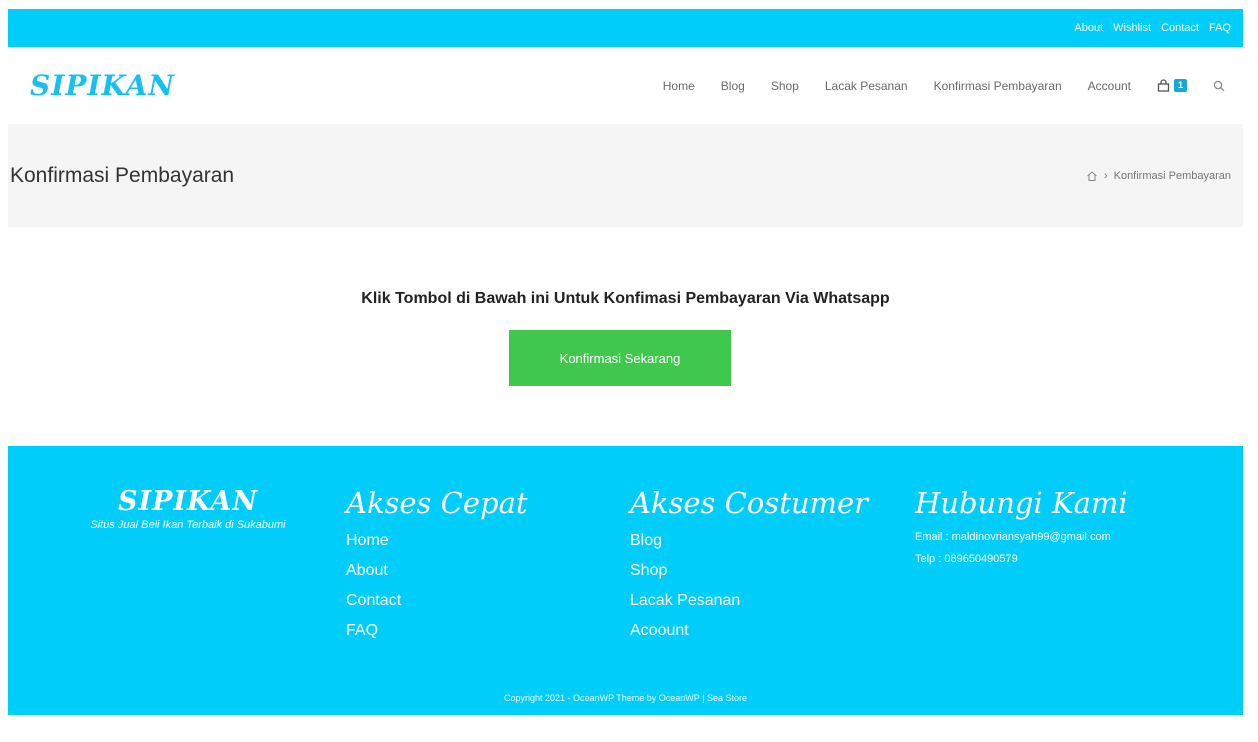  Describe the element at coordinates (749, 631) in the screenshot. I see `footer-link-account: Acoount` at that location.